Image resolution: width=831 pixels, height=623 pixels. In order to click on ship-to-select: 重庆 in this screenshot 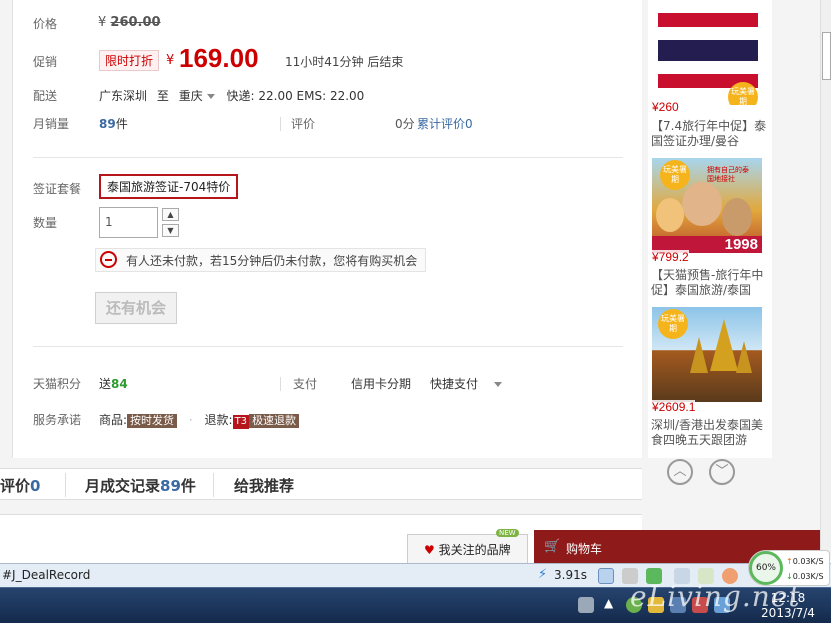, I will do `click(201, 96)`.